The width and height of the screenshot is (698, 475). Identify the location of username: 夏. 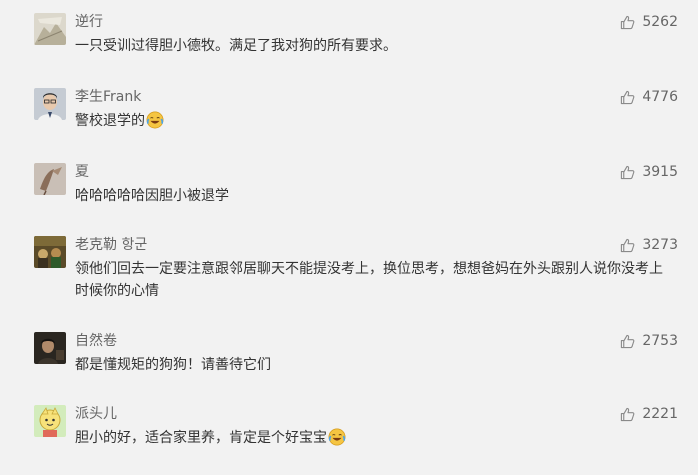
(82, 172).